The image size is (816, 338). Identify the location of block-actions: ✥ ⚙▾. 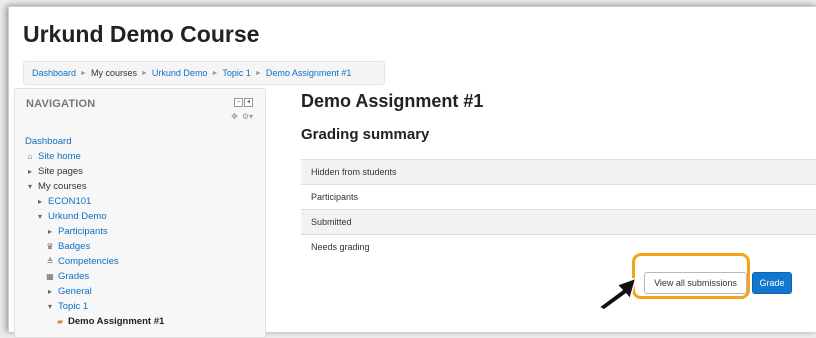
(242, 116).